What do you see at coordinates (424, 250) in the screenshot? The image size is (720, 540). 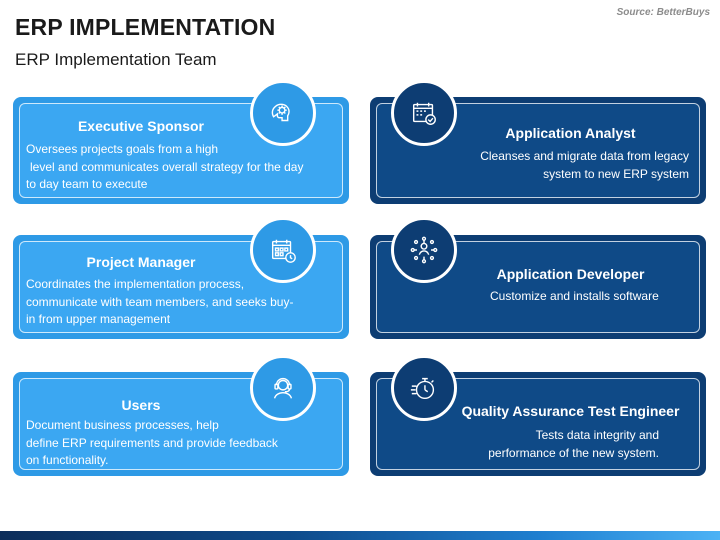 I see `network-person-icon` at bounding box center [424, 250].